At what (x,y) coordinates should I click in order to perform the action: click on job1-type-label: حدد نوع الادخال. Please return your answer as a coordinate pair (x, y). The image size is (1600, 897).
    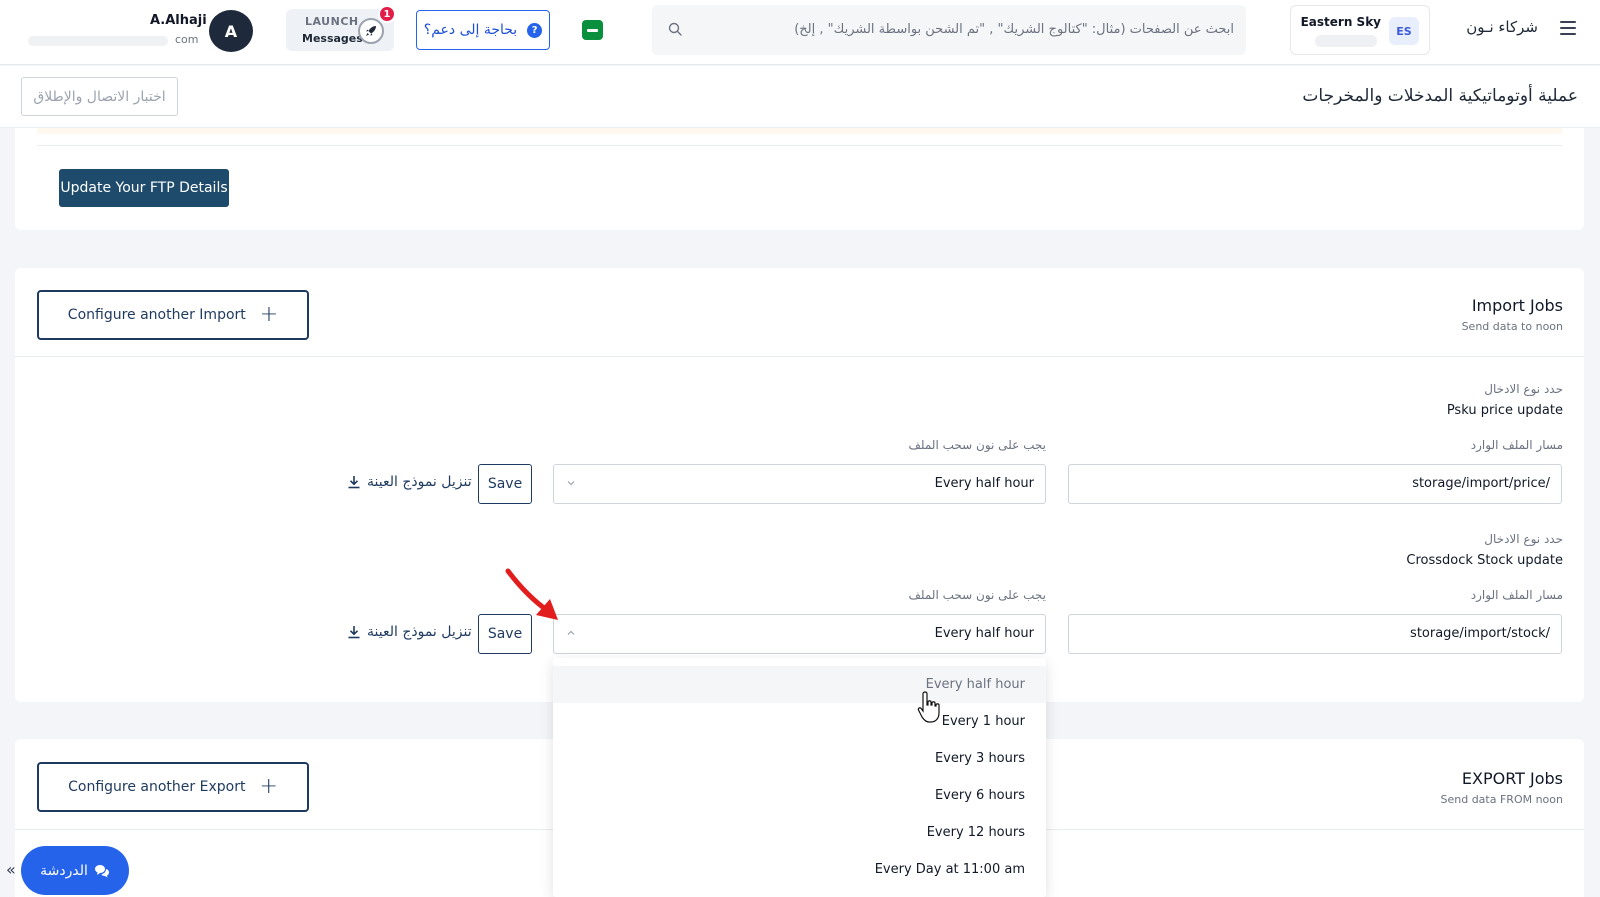
    Looking at the image, I should click on (1523, 389).